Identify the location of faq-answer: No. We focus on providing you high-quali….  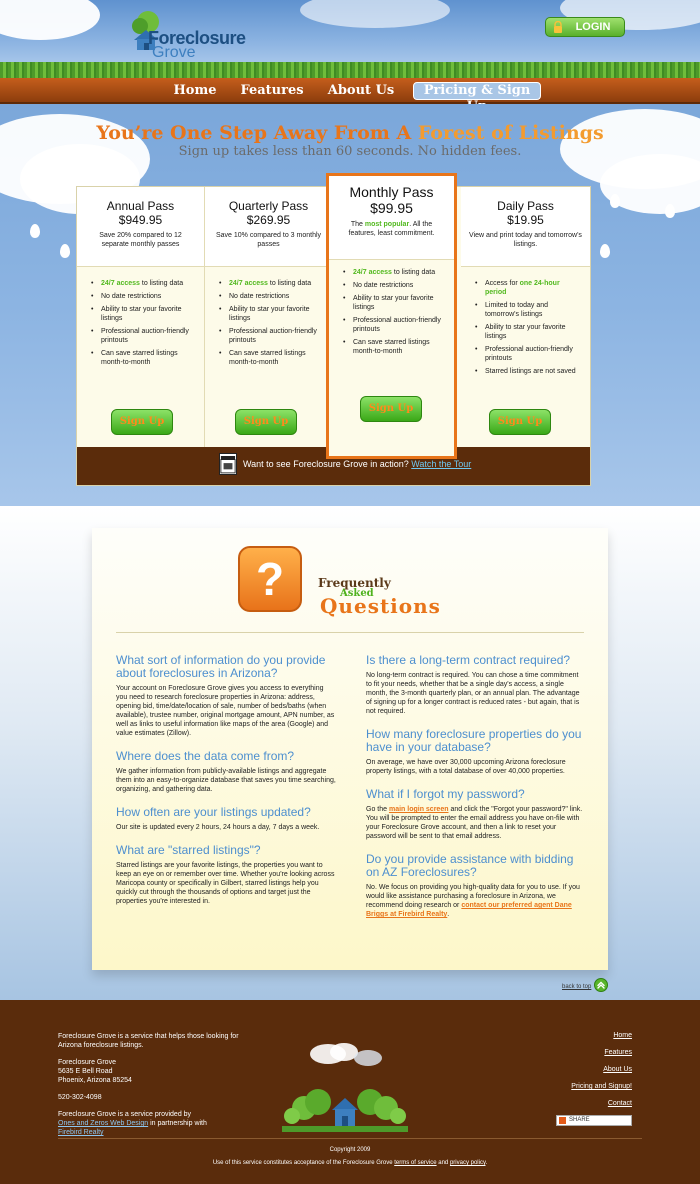
(473, 901).